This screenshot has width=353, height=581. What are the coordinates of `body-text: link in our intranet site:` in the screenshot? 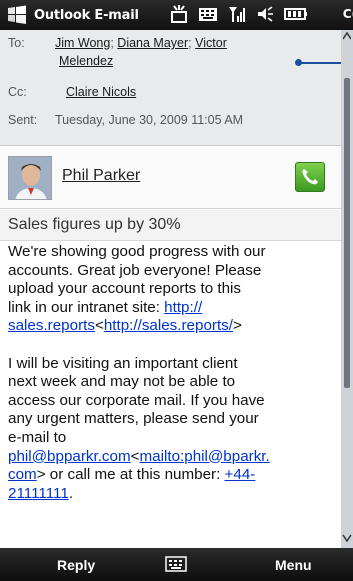 It's located at (86, 307).